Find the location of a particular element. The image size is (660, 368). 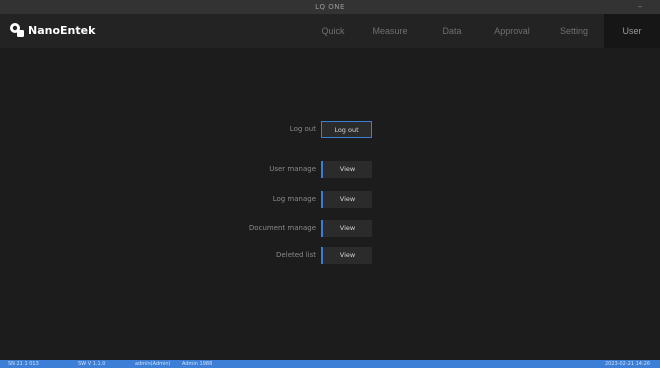

brand-name: NanoEntek is located at coordinates (62, 30).